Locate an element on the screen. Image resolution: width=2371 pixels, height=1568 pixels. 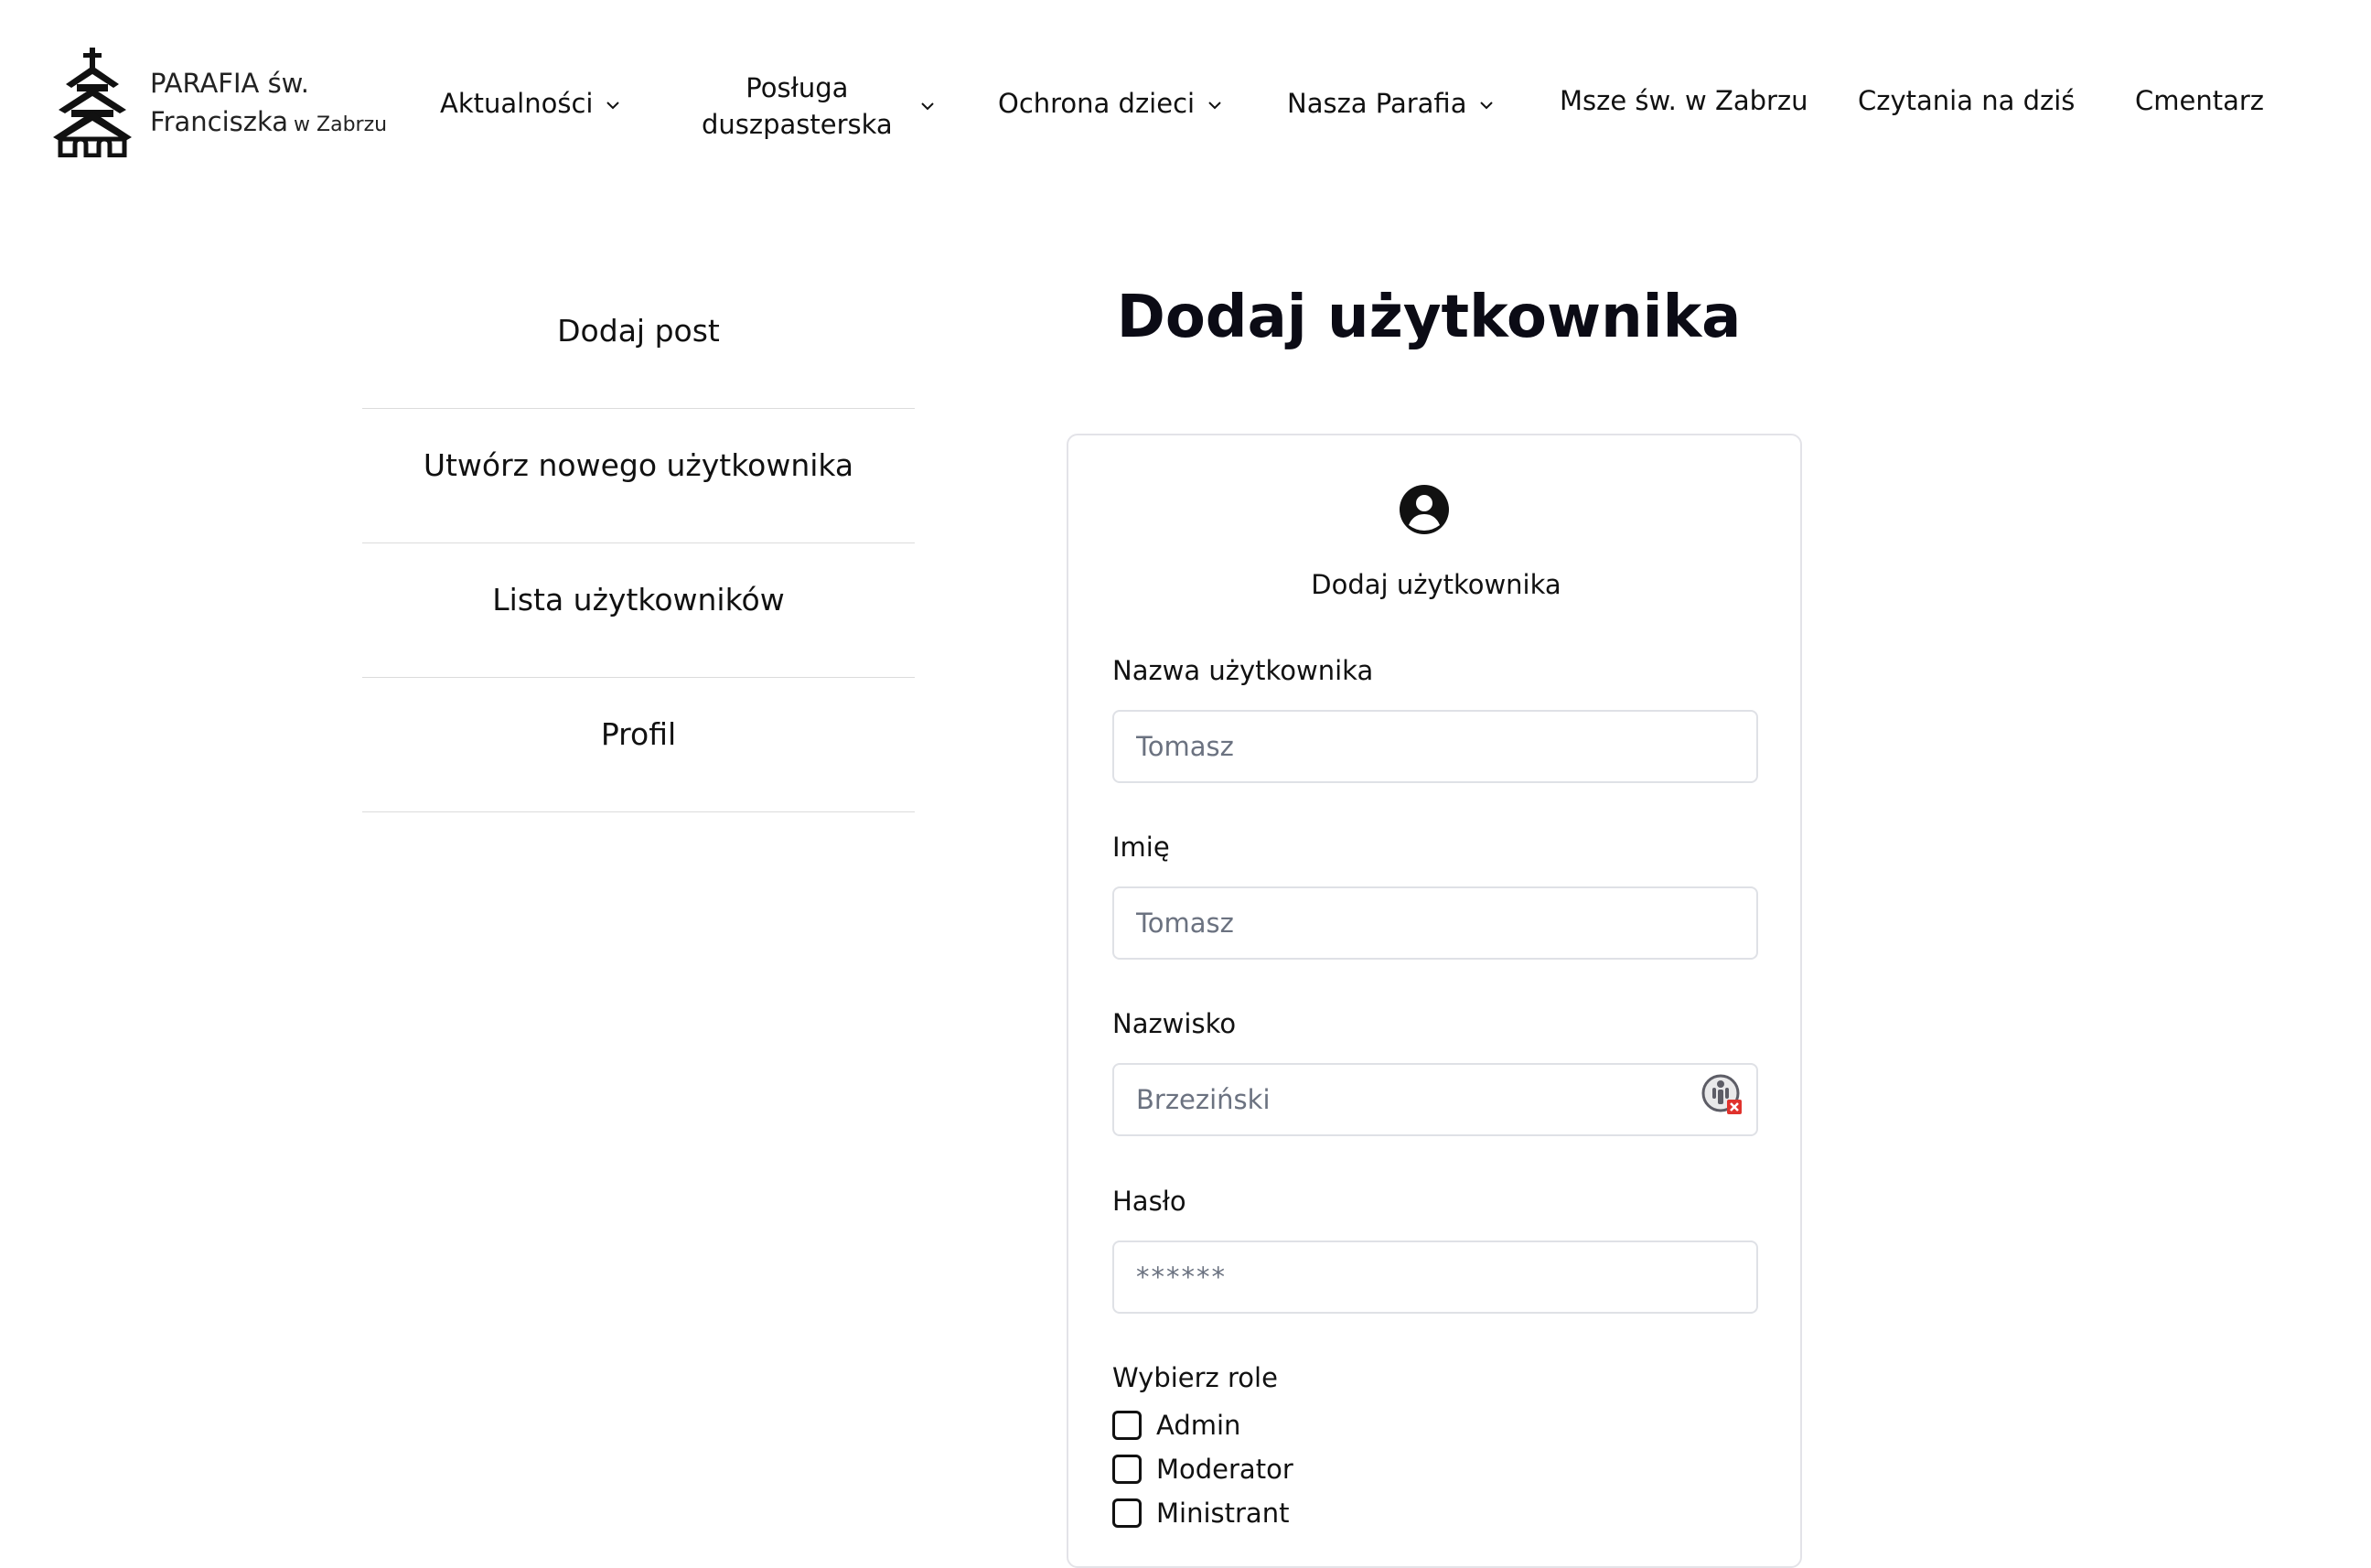
sidebar-item-dodaj-post: Dodaj post is located at coordinates (639, 341).